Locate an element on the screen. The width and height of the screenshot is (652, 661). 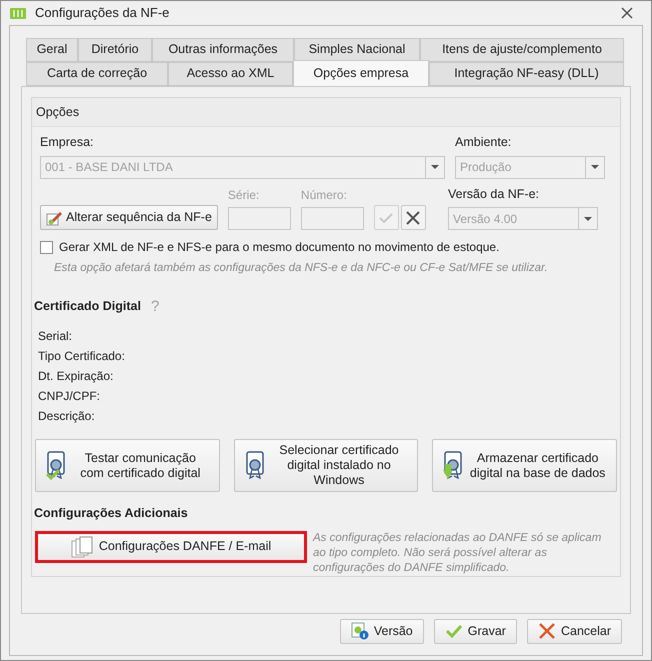
cancel-button: Cancelar is located at coordinates (574, 631).